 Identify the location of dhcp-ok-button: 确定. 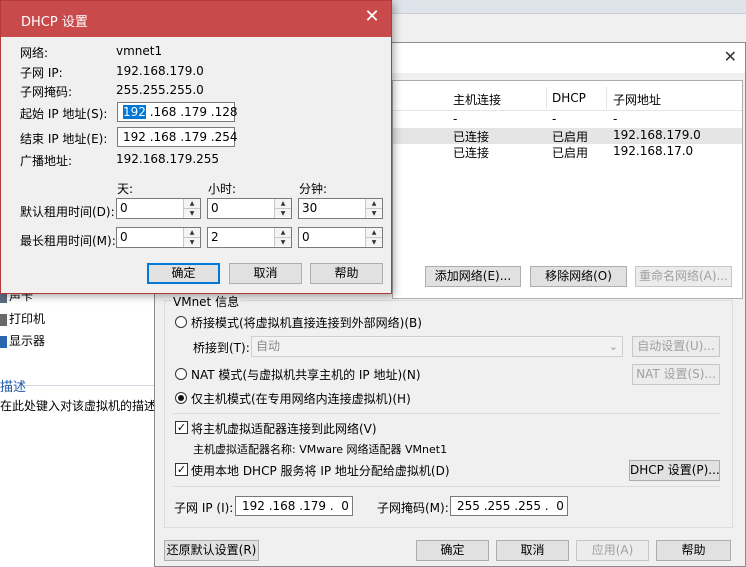
(183, 273).